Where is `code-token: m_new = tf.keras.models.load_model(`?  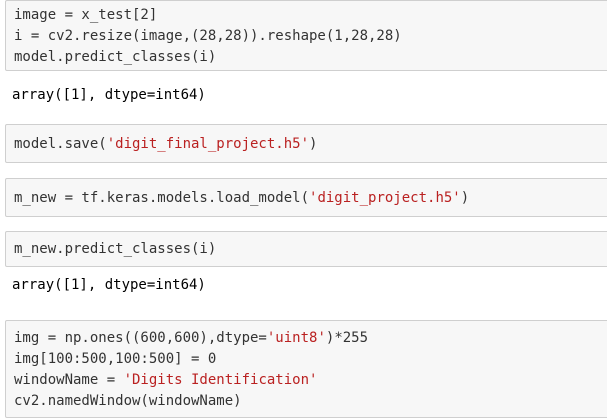 code-token: m_new = tf.keras.models.load_model( is located at coordinates (162, 198).